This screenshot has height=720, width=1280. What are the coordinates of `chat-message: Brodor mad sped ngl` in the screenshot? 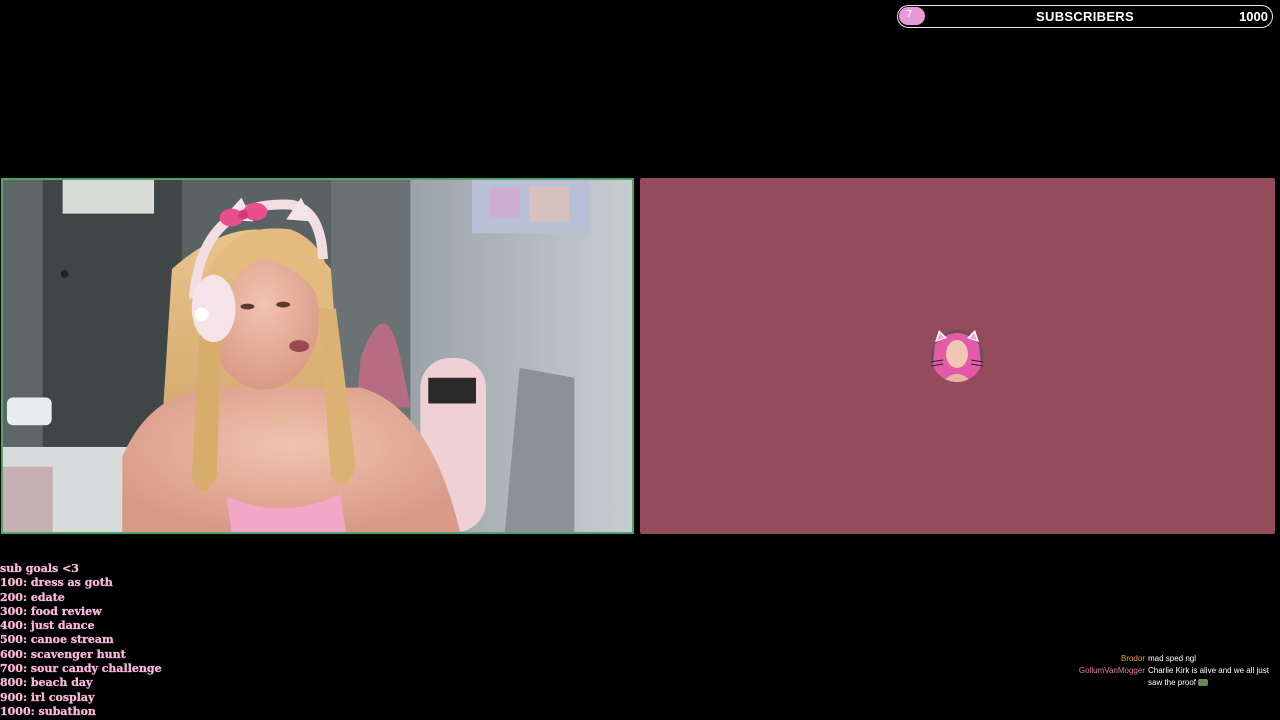 It's located at (1167, 659).